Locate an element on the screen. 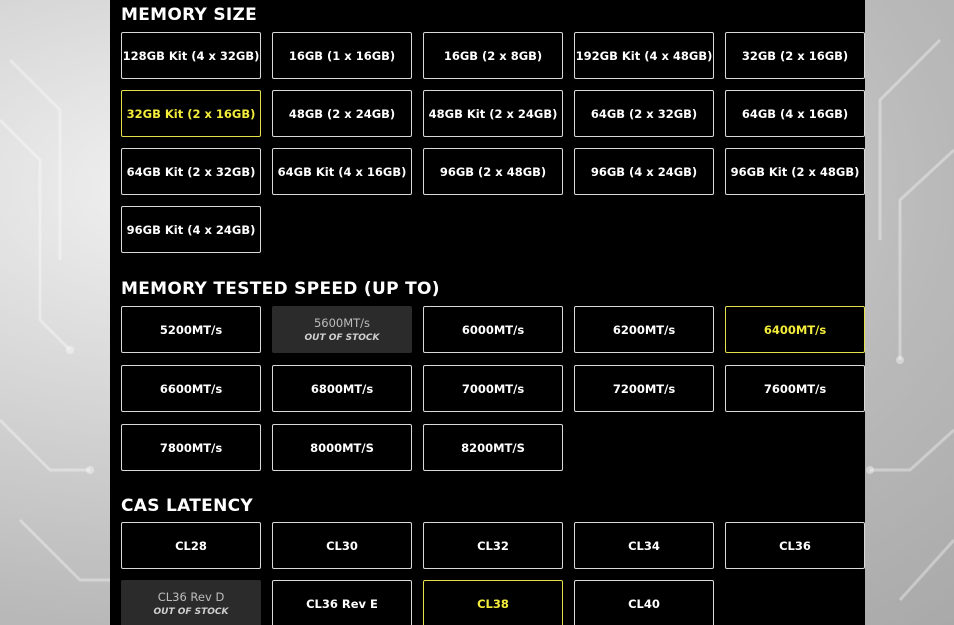 Image resolution: width=954 pixels, height=625 pixels. speed-option: 6600MT/s is located at coordinates (191, 388).